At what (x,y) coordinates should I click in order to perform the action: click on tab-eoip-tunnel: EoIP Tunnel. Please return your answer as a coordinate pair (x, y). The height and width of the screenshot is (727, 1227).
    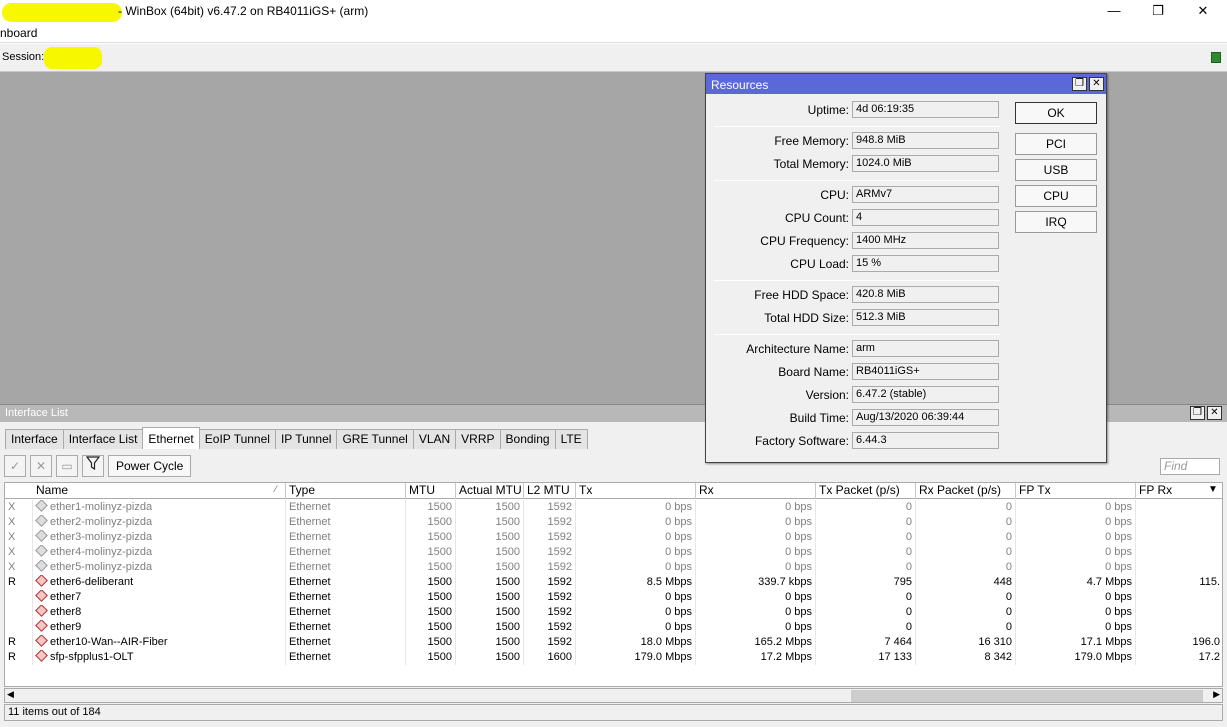
    Looking at the image, I should click on (237, 439).